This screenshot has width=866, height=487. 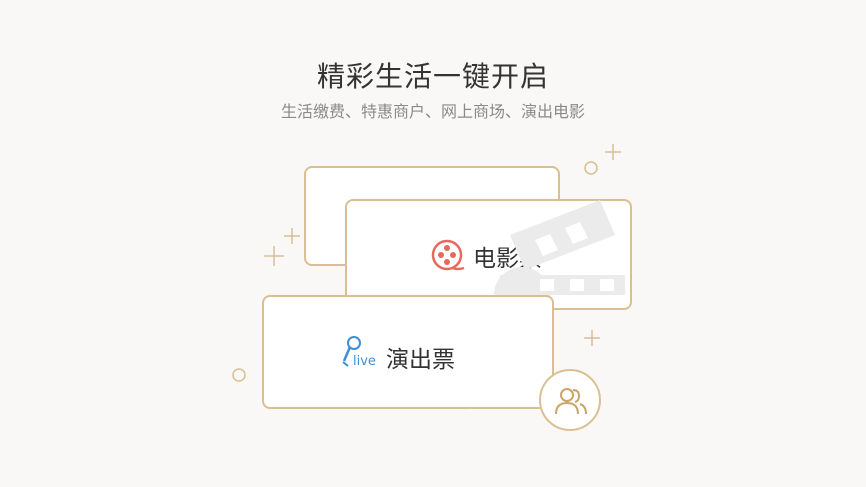 I want to click on friends-icon, so click(x=571, y=401).